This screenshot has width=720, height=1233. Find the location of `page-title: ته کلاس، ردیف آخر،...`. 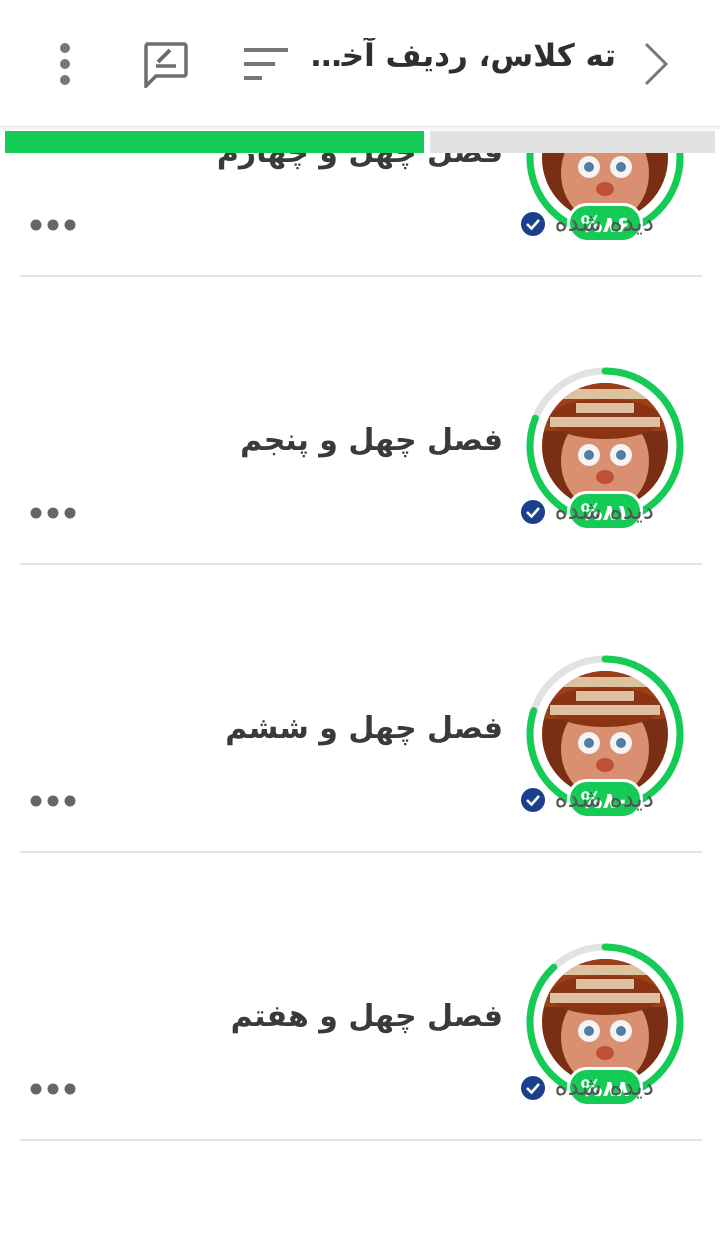

page-title: ته کلاس، ردیف آخر،... is located at coordinates (456, 56).